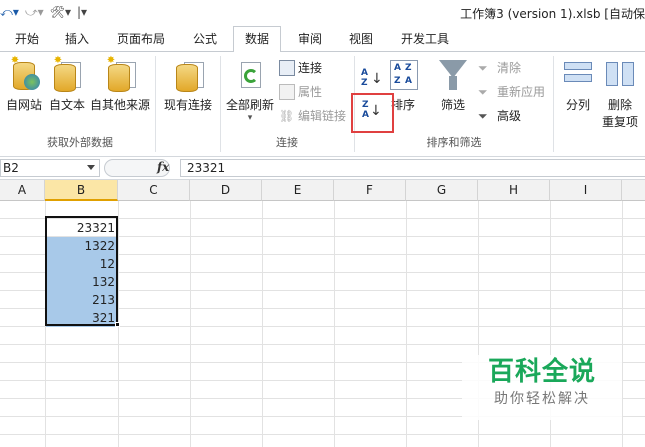 This screenshot has height=447, width=645. I want to click on connections-button: 连接, so click(300, 68).